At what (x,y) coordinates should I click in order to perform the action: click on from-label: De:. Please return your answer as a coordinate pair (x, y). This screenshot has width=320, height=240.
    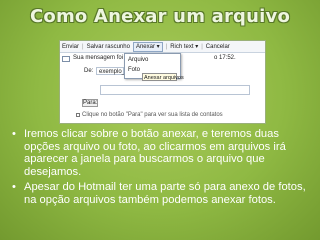
    Looking at the image, I should click on (89, 71).